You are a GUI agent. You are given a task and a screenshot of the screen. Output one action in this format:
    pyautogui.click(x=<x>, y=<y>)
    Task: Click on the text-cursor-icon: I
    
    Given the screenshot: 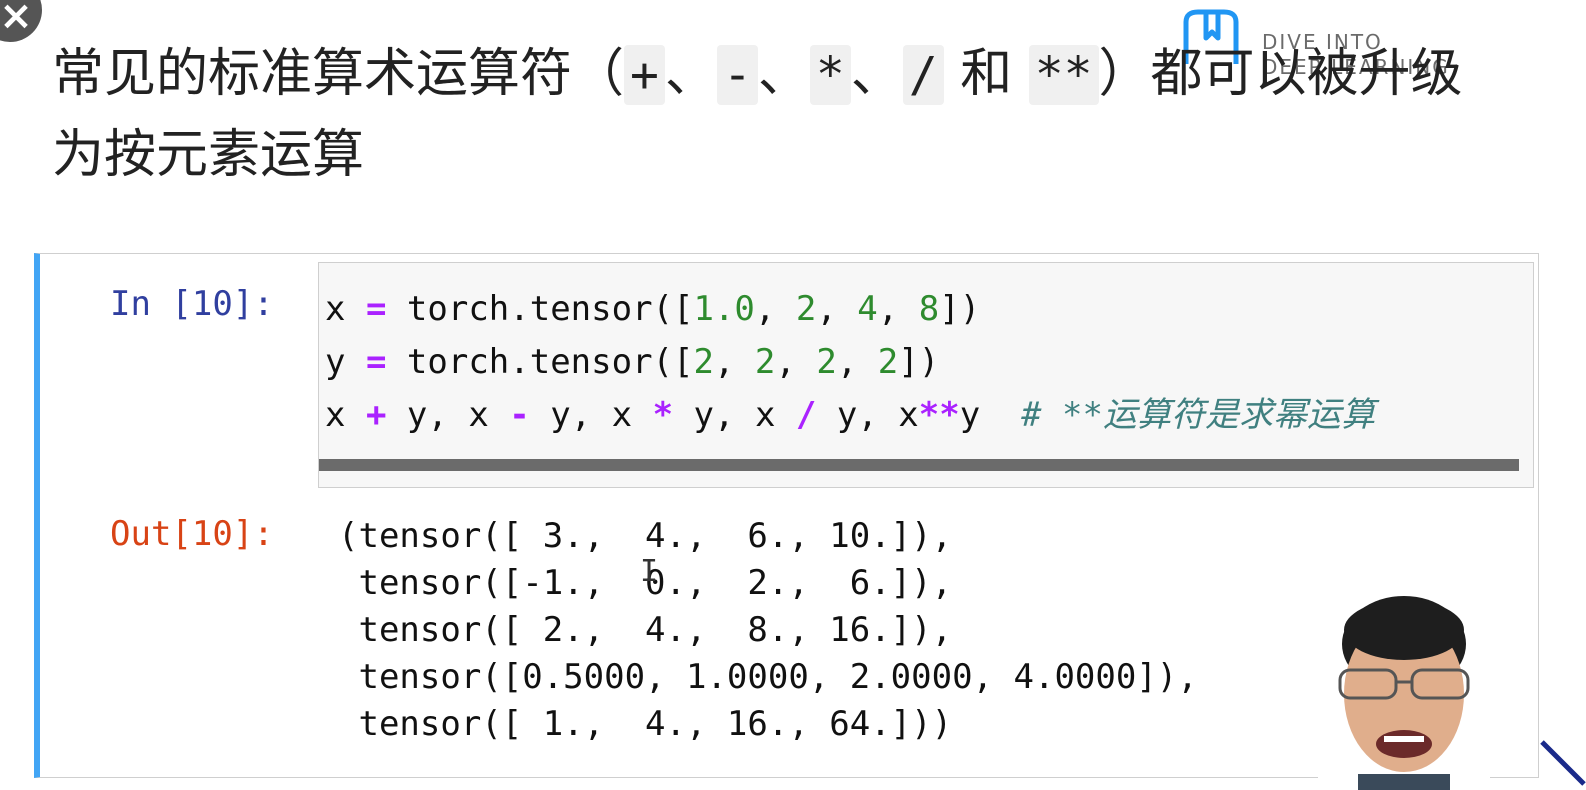 What is the action you would take?
    pyautogui.click(x=649, y=571)
    